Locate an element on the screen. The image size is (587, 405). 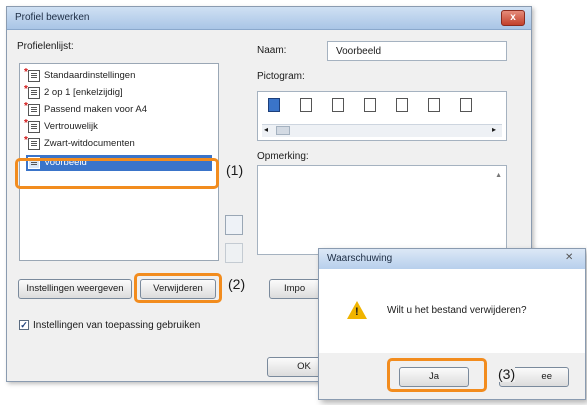
list-item: * Zwart-witdocumenten is located at coordinates (118, 143).